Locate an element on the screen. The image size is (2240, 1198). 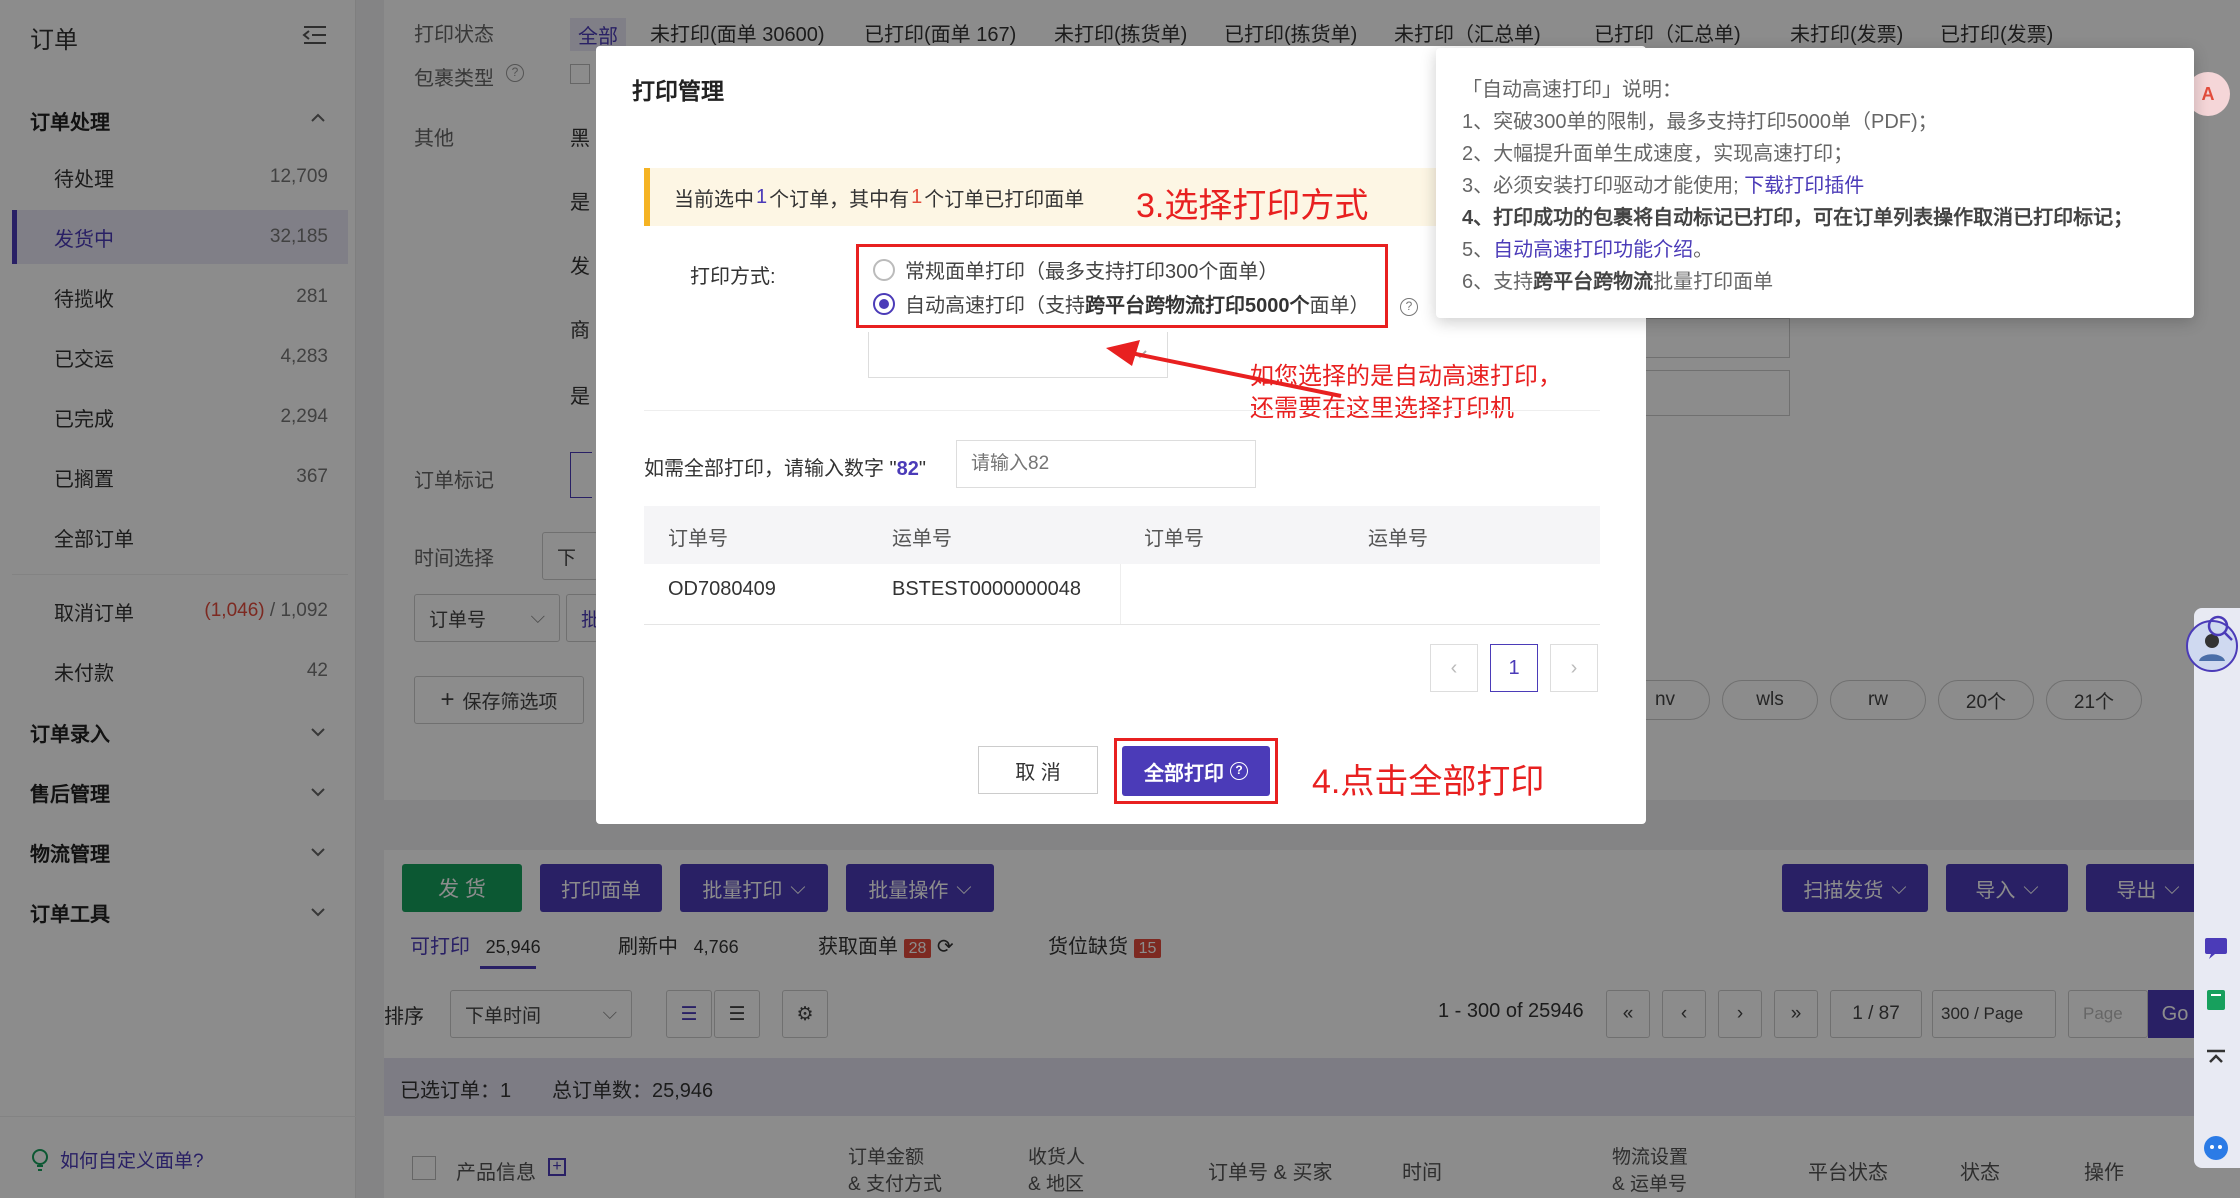
search-icon is located at coordinates (2220, 628).